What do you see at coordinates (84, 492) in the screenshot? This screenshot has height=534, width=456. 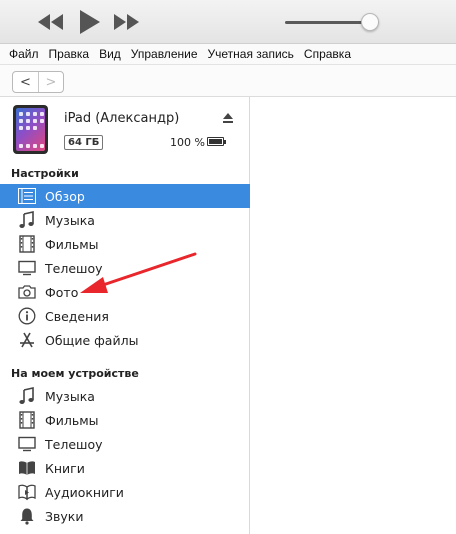 I see `sidebar-item-label: Аудиокниги` at bounding box center [84, 492].